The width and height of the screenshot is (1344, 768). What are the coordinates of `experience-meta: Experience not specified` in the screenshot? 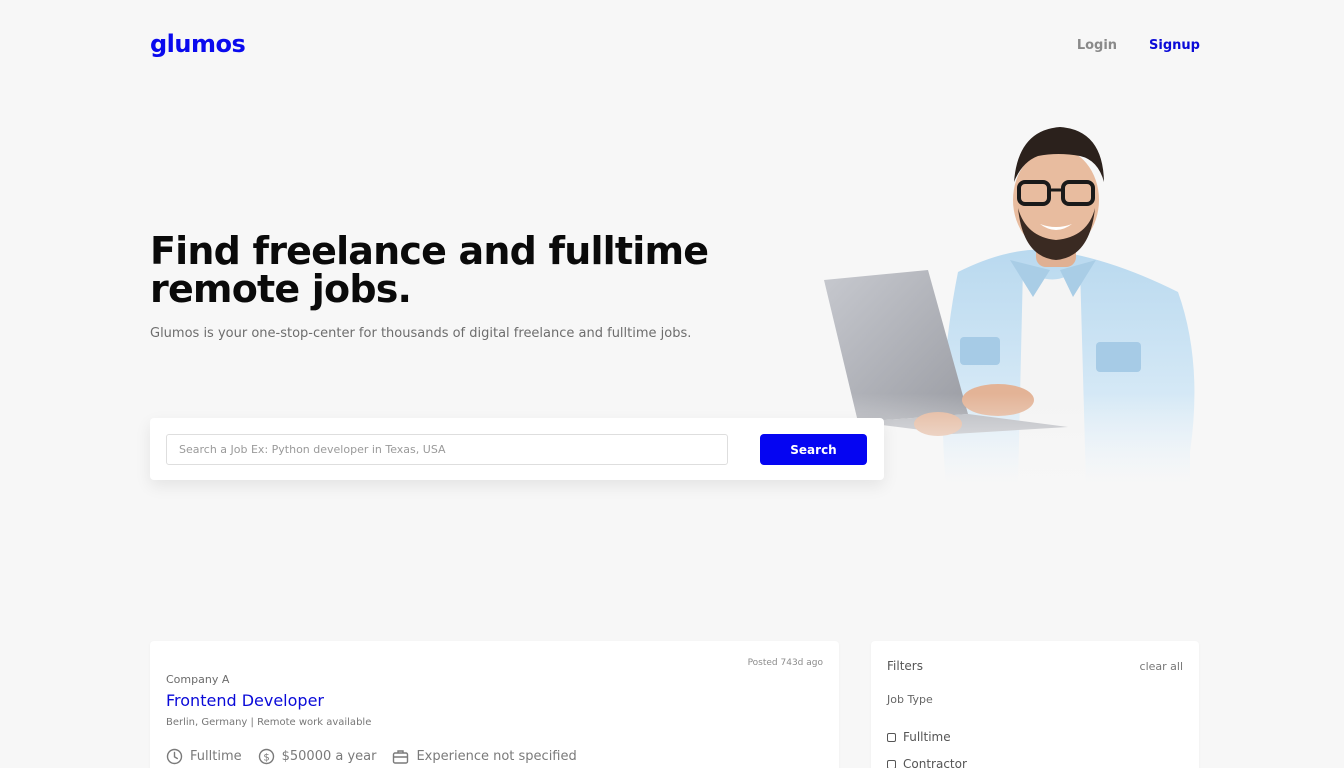 It's located at (484, 756).